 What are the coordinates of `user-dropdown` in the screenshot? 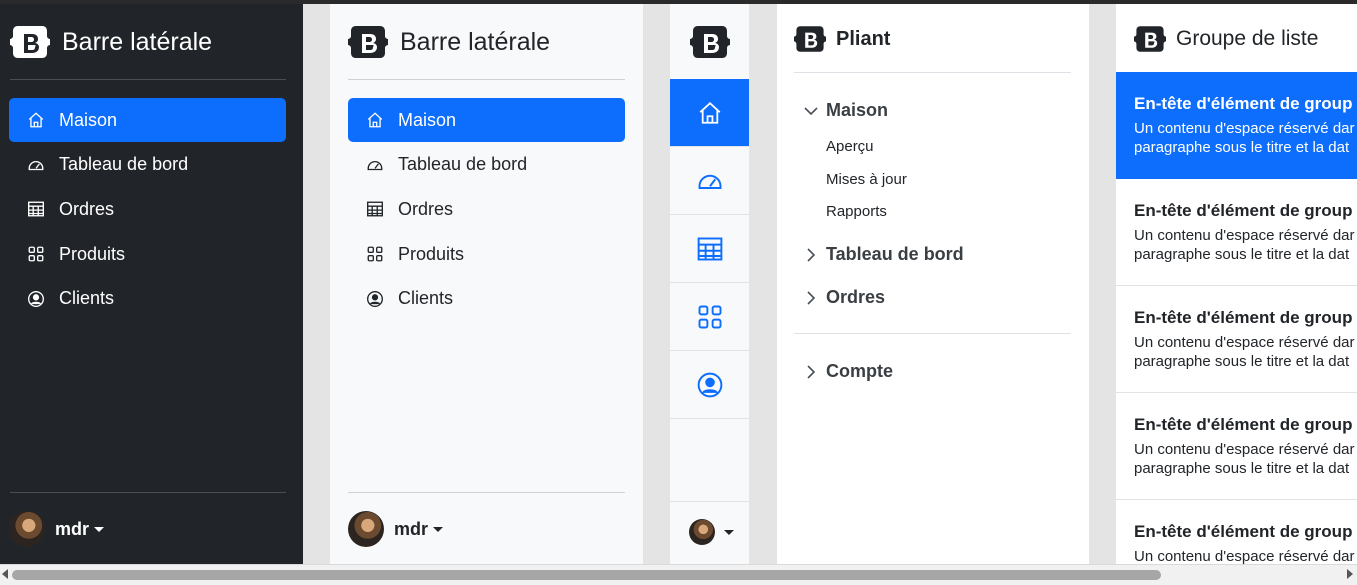 It's located at (711, 532).